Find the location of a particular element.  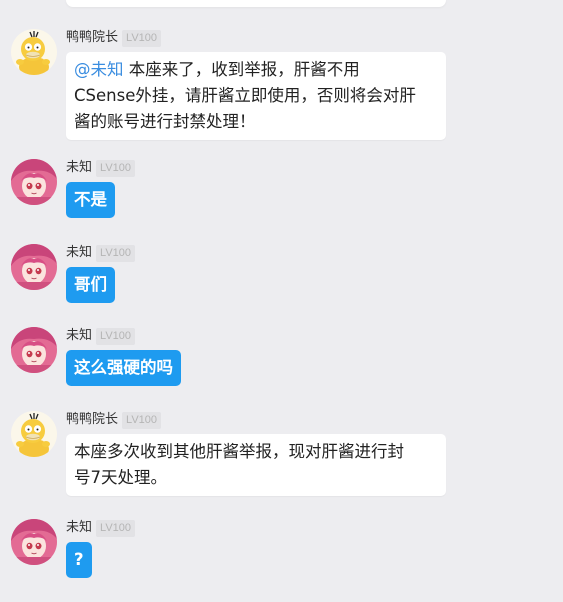

message-bubble: 不是 is located at coordinates (90, 200).